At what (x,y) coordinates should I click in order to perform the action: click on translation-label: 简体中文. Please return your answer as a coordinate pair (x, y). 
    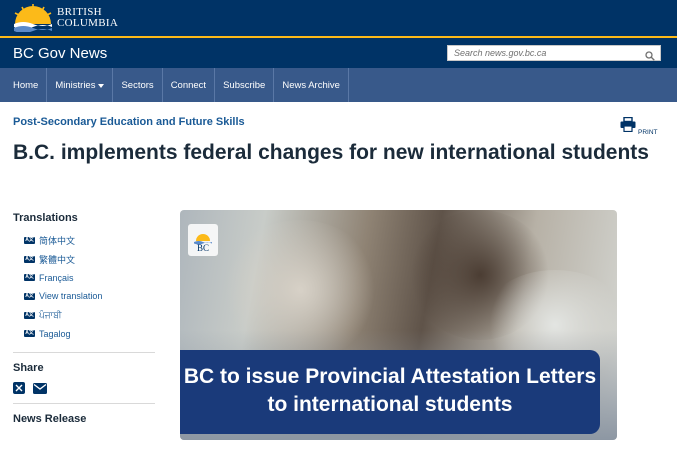
    Looking at the image, I should click on (57, 240).